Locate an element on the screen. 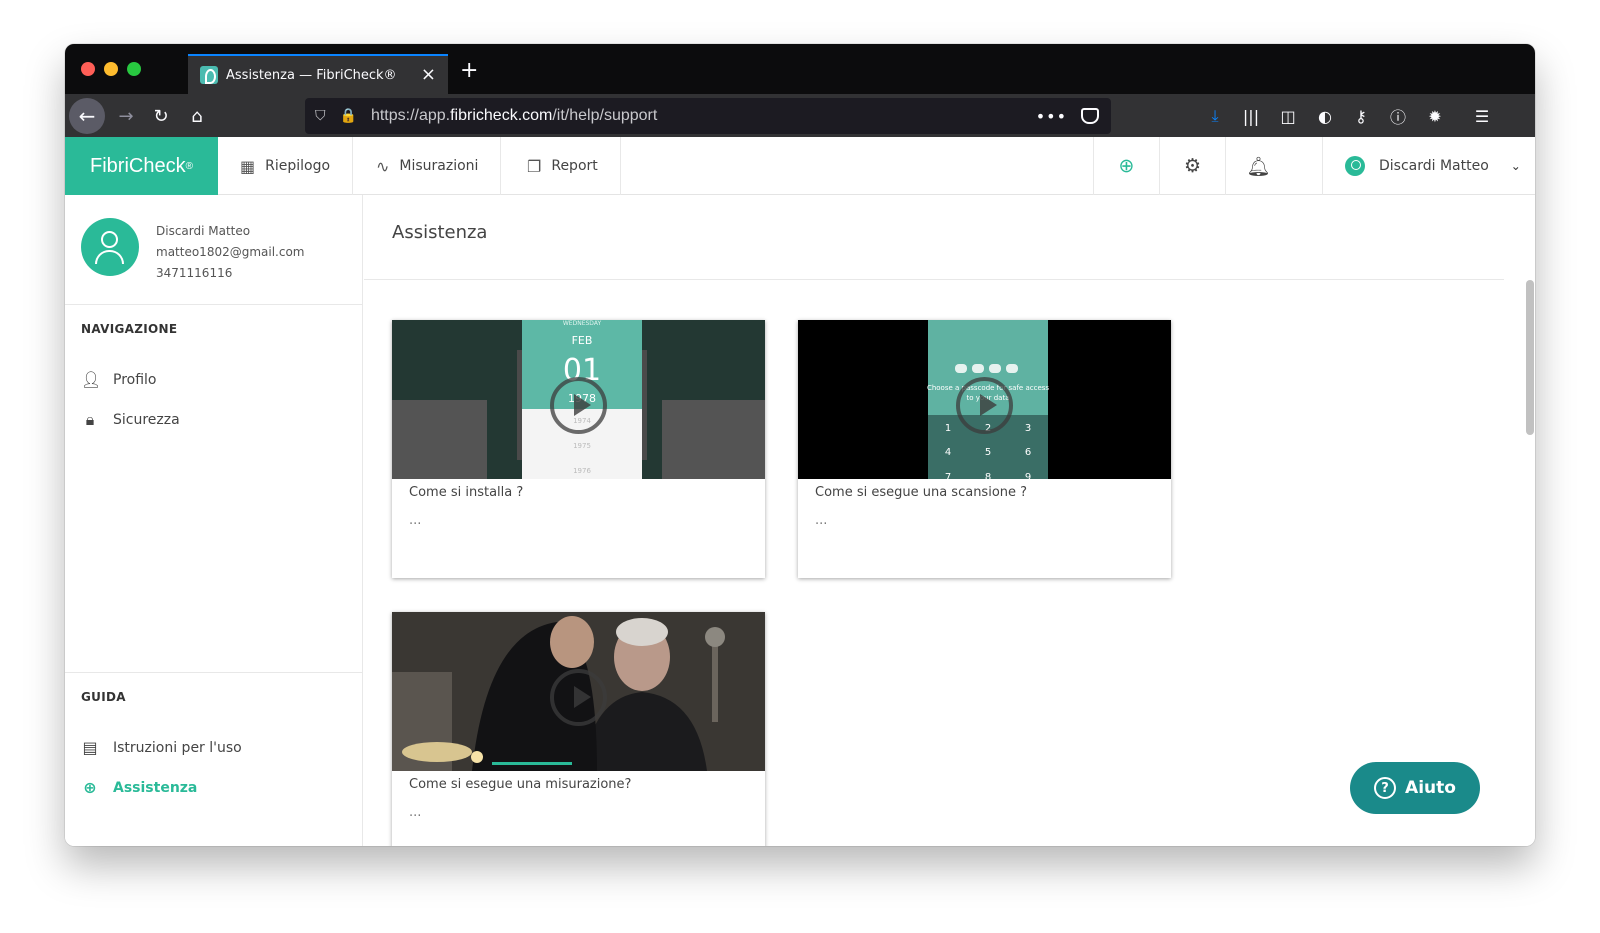 This screenshot has width=1600, height=933. lock-icon: 🔒 is located at coordinates (348, 116).